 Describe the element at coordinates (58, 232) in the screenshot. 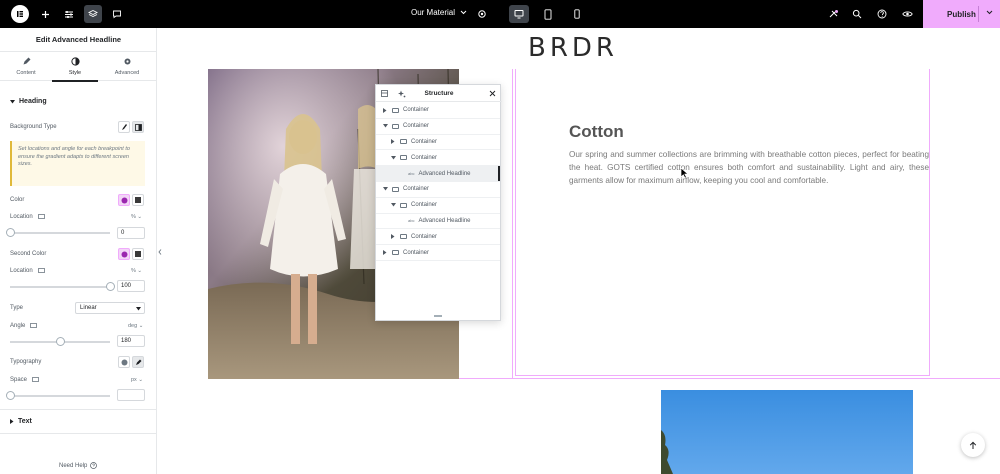

I see `location-slider` at that location.